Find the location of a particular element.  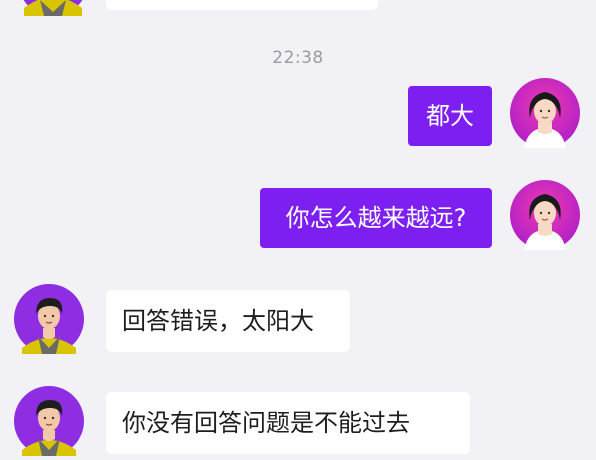

bot-avatar-partial is located at coordinates (53, 8).